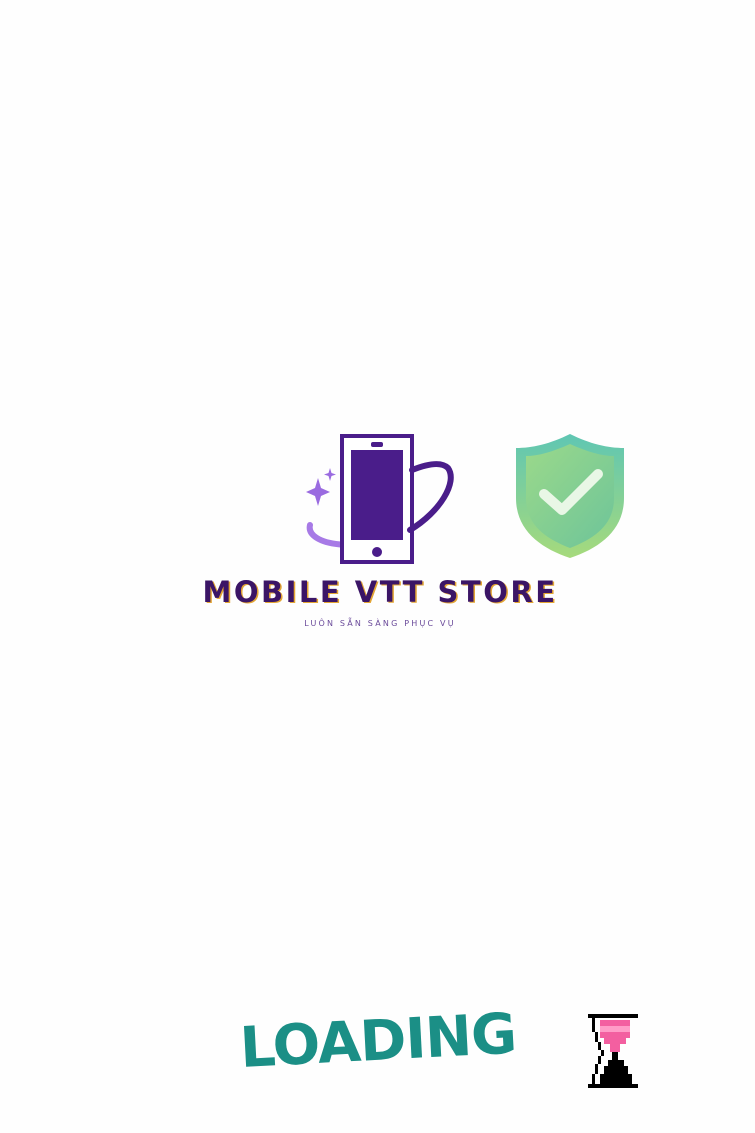 The width and height of the screenshot is (755, 1133). I want to click on brand-tagline: LUÔN SẴN SÀNG PHỤC VỤ, so click(380, 623).